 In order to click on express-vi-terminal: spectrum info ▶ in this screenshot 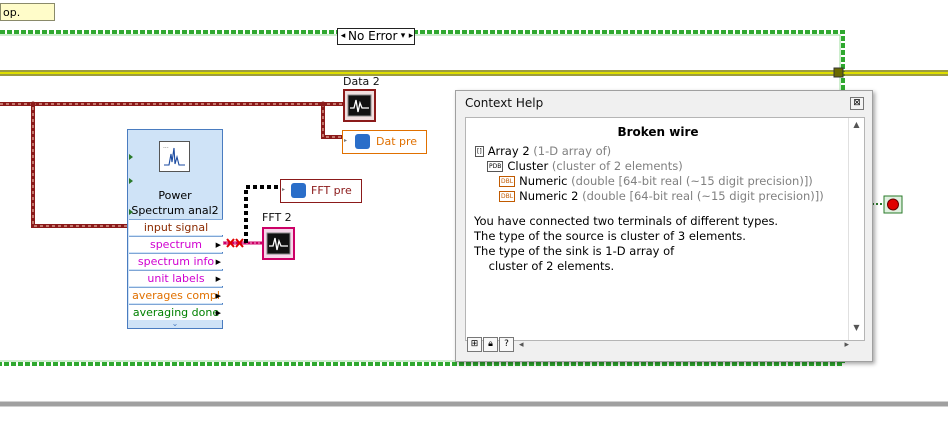, I will do `click(176, 261)`.